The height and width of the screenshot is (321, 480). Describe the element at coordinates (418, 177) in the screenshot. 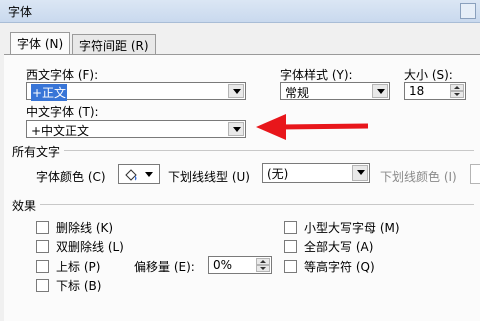

I see `underline-color-label: 下划线颜色 (I)` at that location.